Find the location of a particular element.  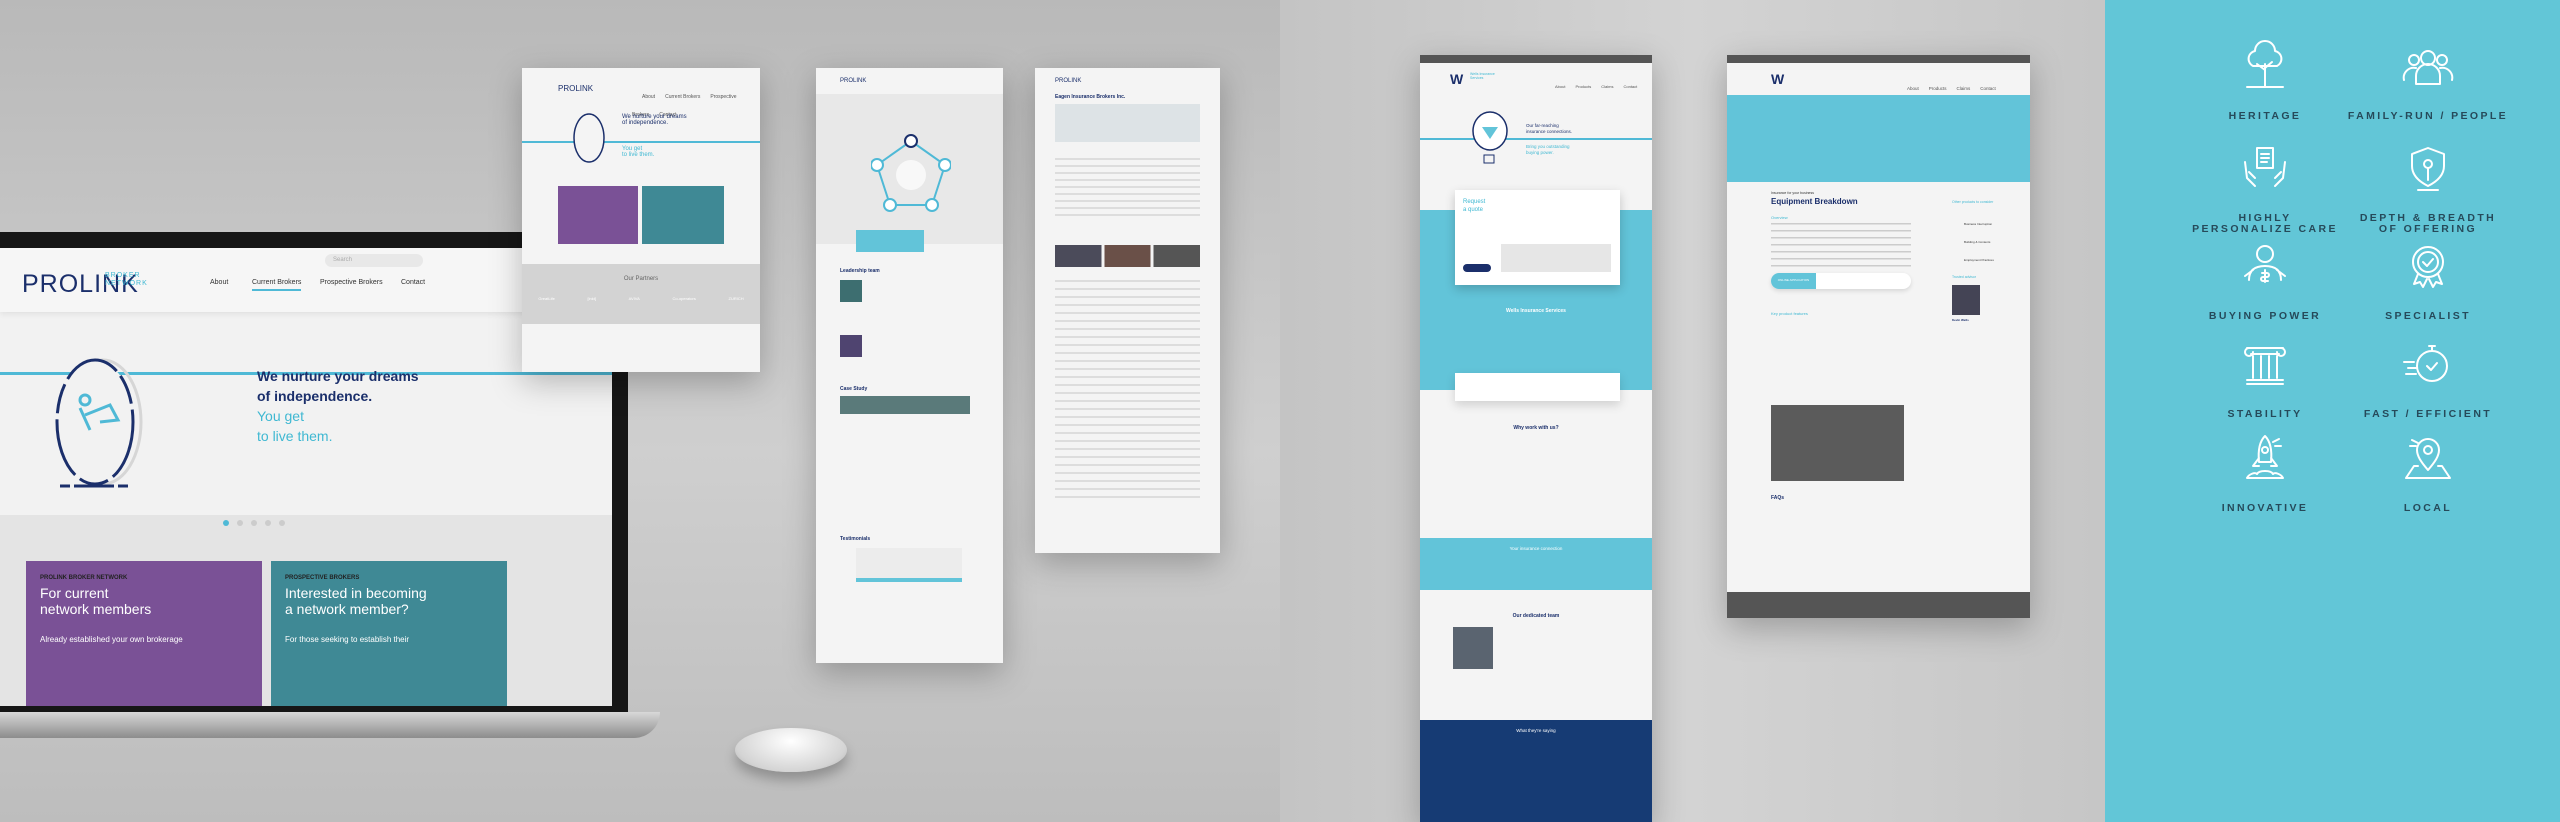

egg-illustration is located at coordinates (589, 138).